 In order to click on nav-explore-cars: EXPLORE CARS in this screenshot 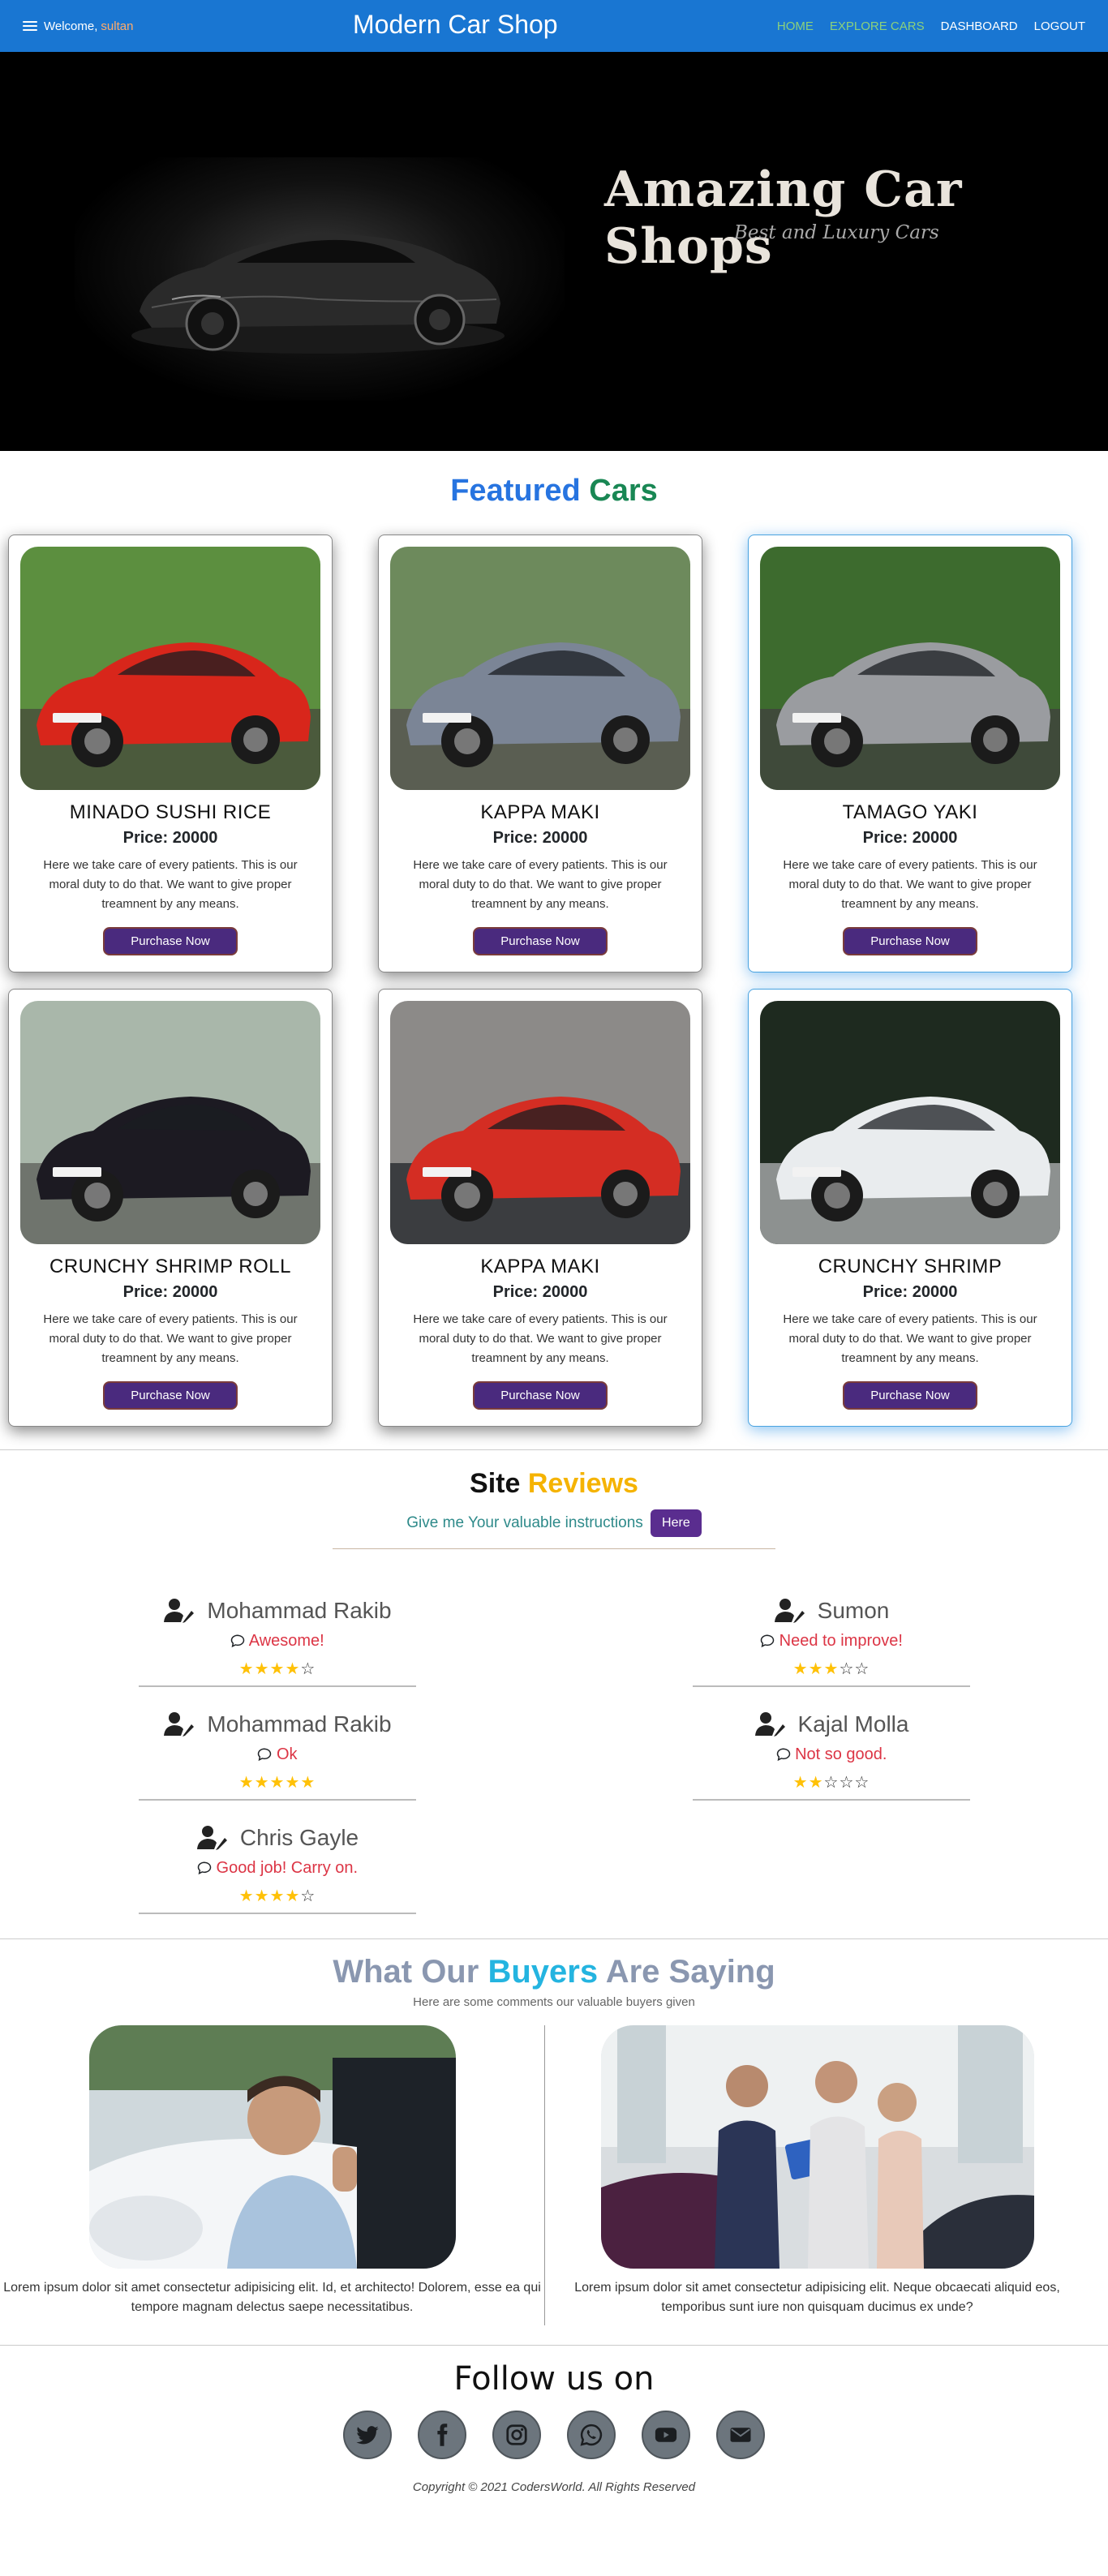, I will do `click(877, 26)`.